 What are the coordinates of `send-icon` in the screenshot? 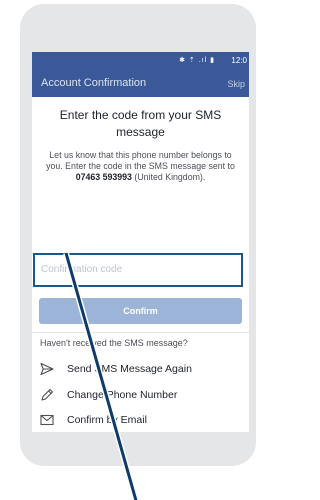 It's located at (47, 369).